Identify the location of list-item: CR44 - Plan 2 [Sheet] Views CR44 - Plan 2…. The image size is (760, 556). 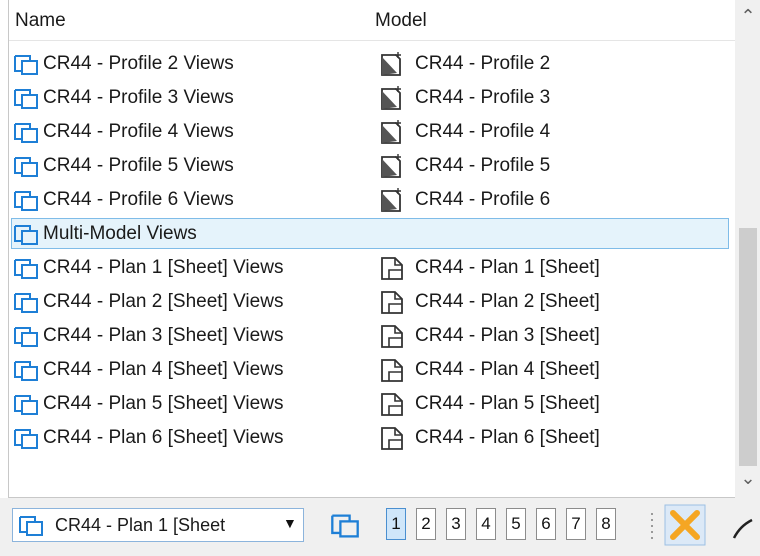
(372, 303).